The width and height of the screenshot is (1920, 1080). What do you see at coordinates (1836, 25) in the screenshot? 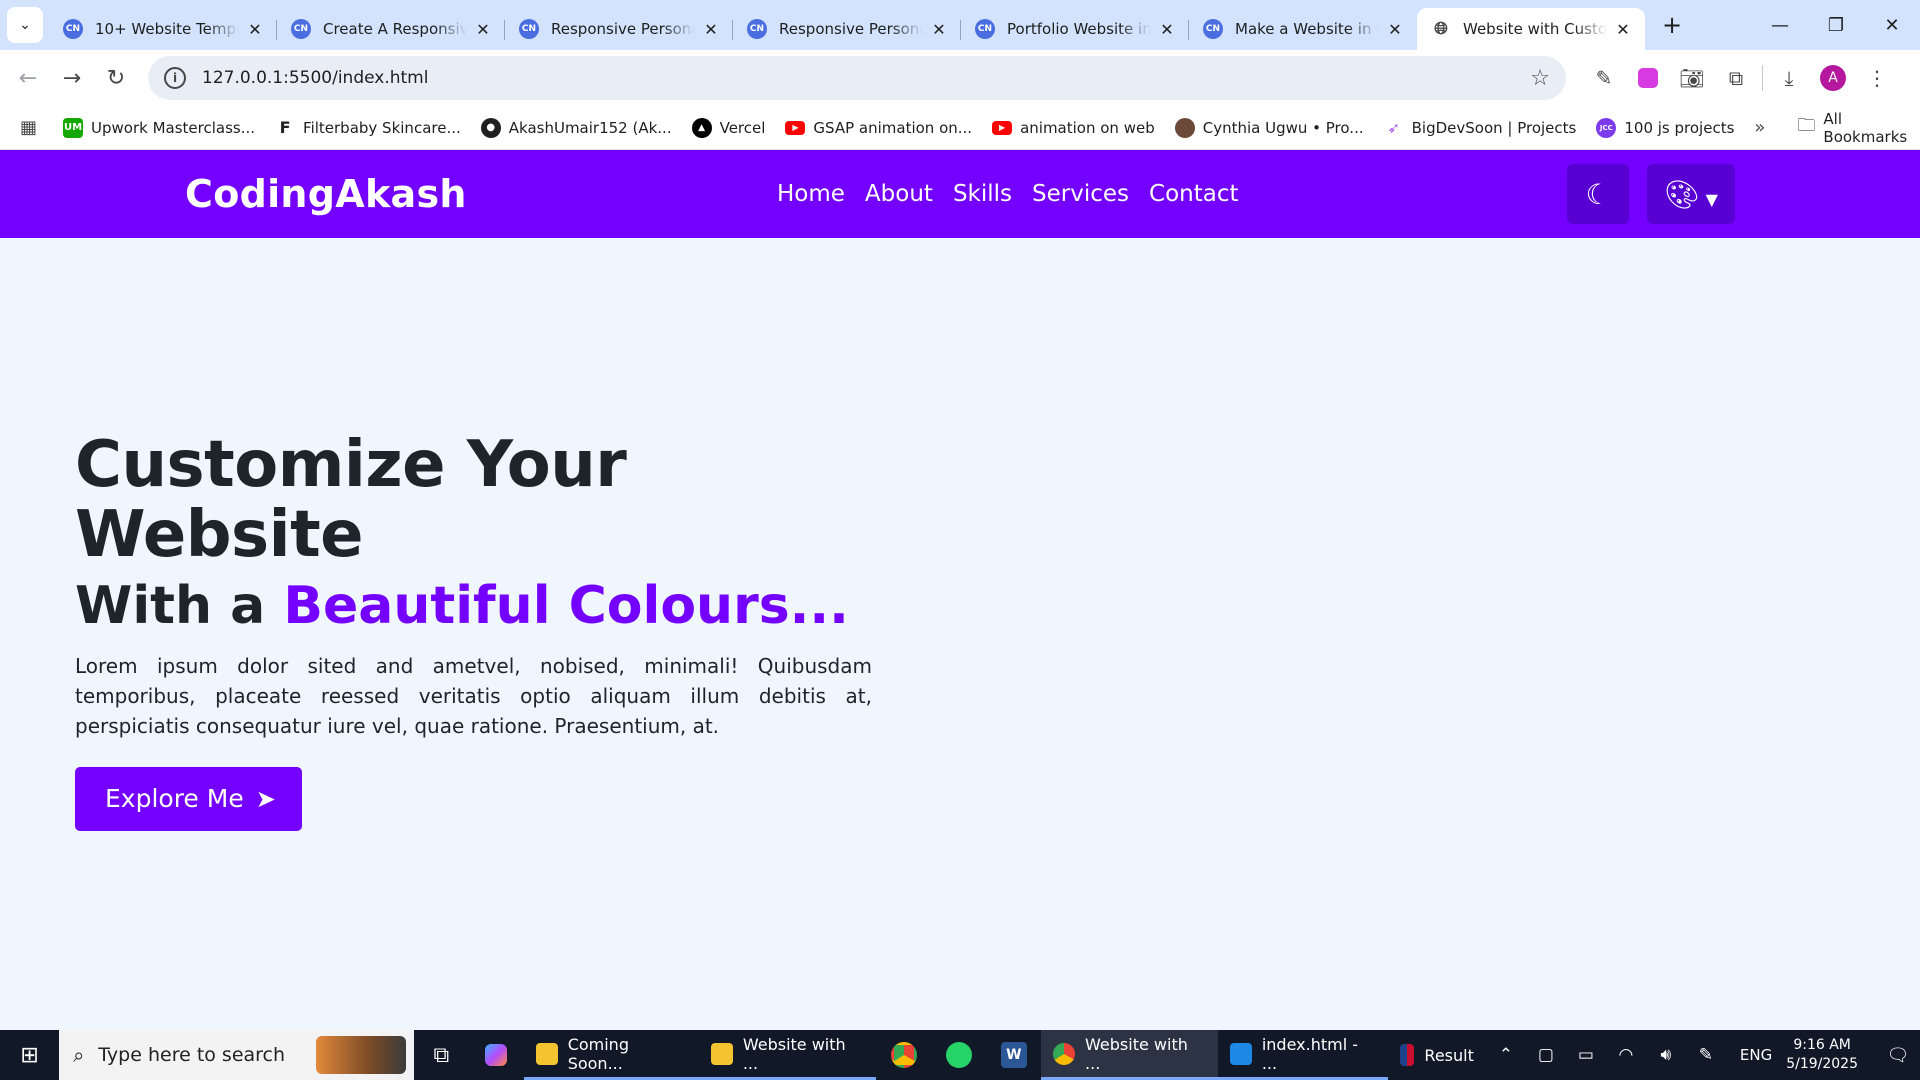
I see `restore-icon: ❐` at bounding box center [1836, 25].